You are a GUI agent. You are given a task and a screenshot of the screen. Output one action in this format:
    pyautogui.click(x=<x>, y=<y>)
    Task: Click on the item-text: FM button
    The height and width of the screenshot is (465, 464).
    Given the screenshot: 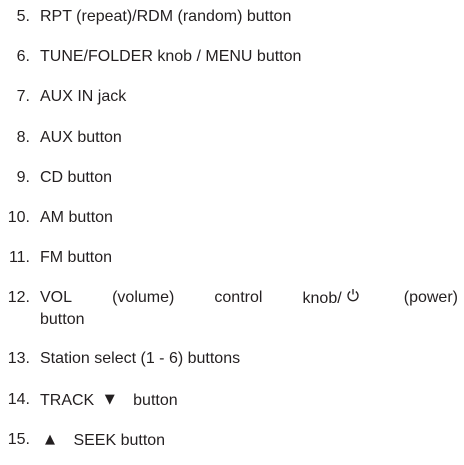 What is the action you would take?
    pyautogui.click(x=76, y=257)
    